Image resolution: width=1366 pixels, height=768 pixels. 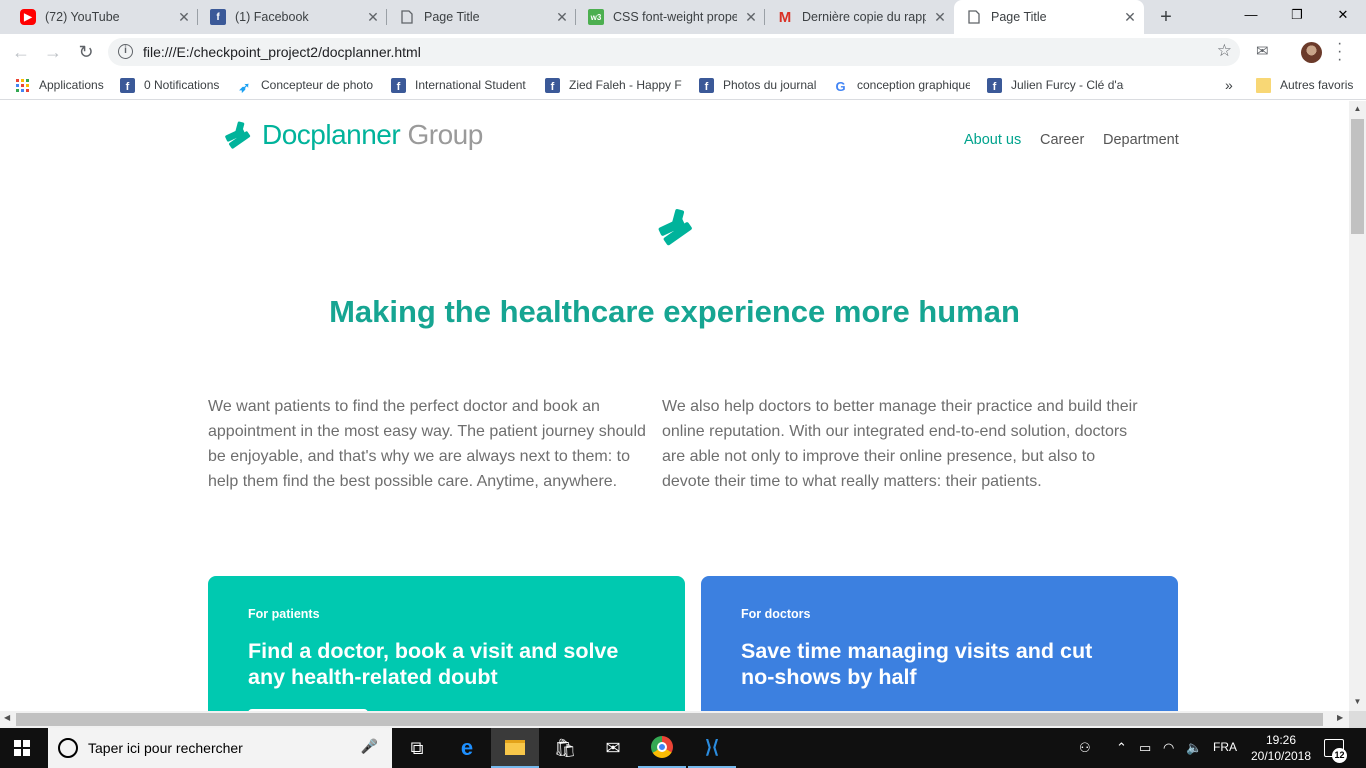 I want to click on tab-gmail: M Dernière copie du rapp ✕, so click(x=859, y=17).